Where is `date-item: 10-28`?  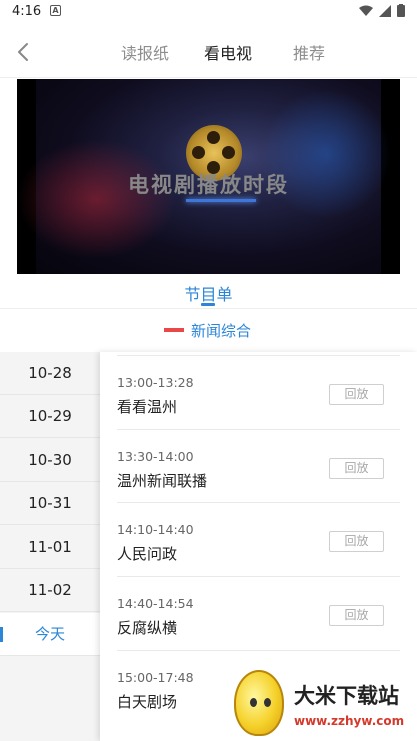
date-item: 10-28 is located at coordinates (50, 373).